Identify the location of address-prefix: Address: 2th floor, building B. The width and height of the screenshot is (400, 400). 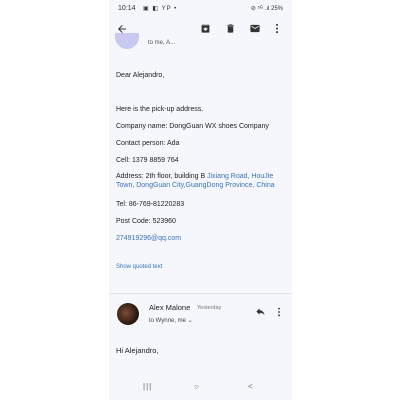
(162, 176).